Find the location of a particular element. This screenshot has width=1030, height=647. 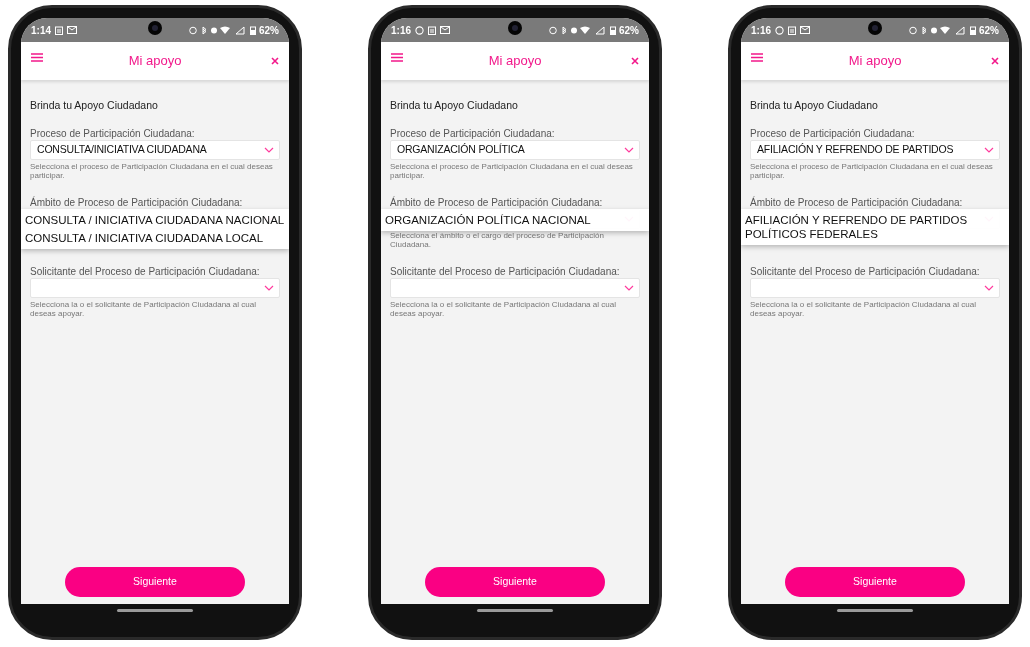

dropdown-option: CONSULTA / INICIATIVA CIUDADANA NACIONAL is located at coordinates (155, 219).